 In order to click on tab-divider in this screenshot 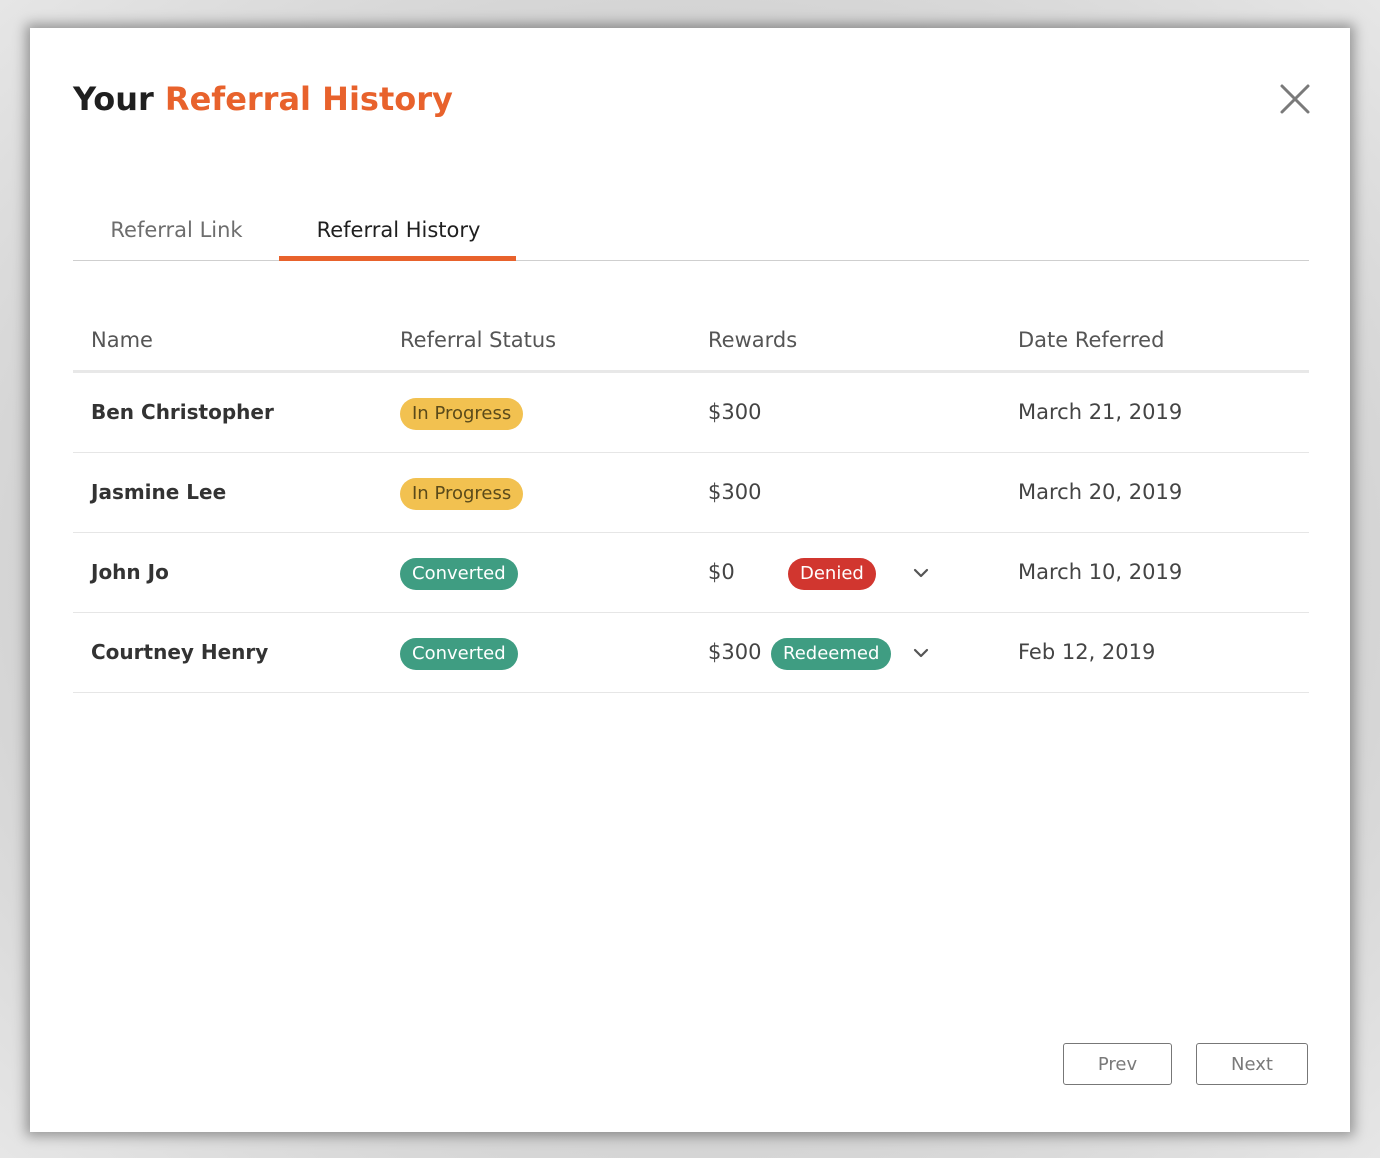, I will do `click(691, 260)`.